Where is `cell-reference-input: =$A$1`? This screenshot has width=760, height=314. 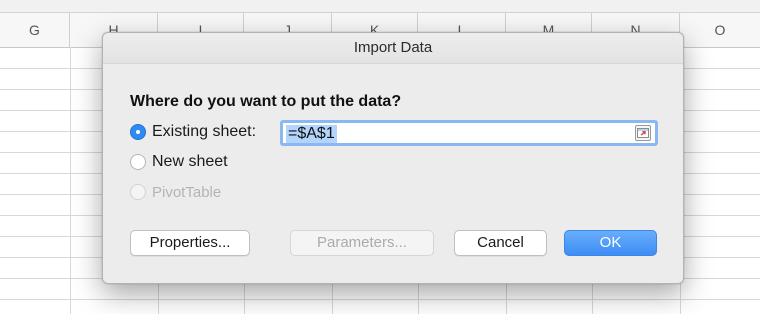
cell-reference-input: =$A$1 is located at coordinates (469, 133).